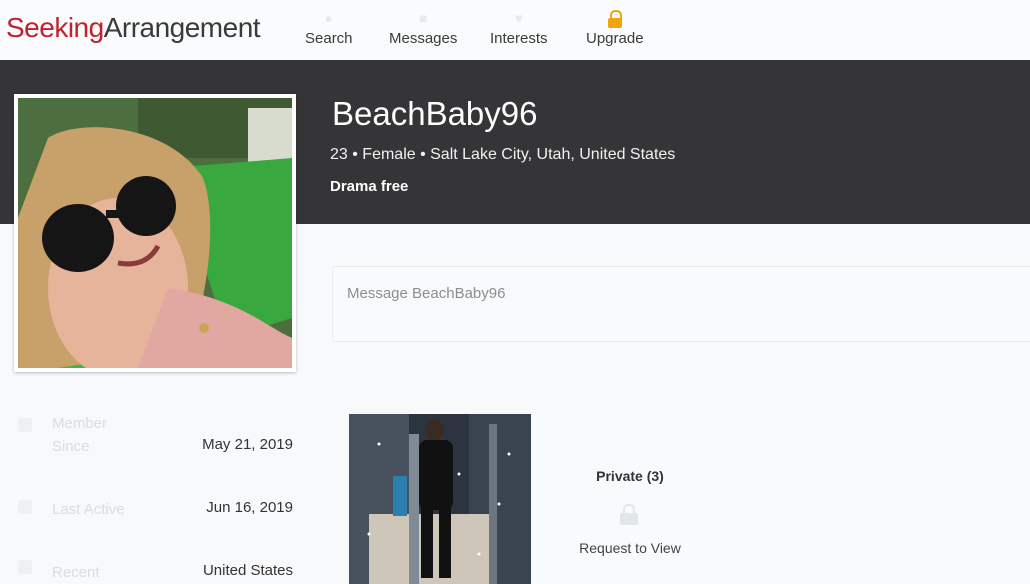  I want to click on nav-search: ● Search, so click(329, 28).